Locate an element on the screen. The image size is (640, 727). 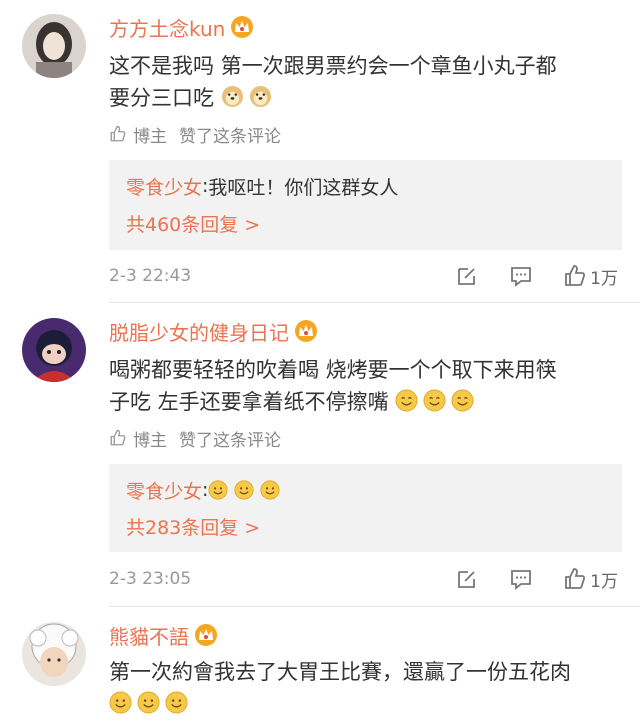
comment-text-line: 要分三口吃 is located at coordinates (161, 98).